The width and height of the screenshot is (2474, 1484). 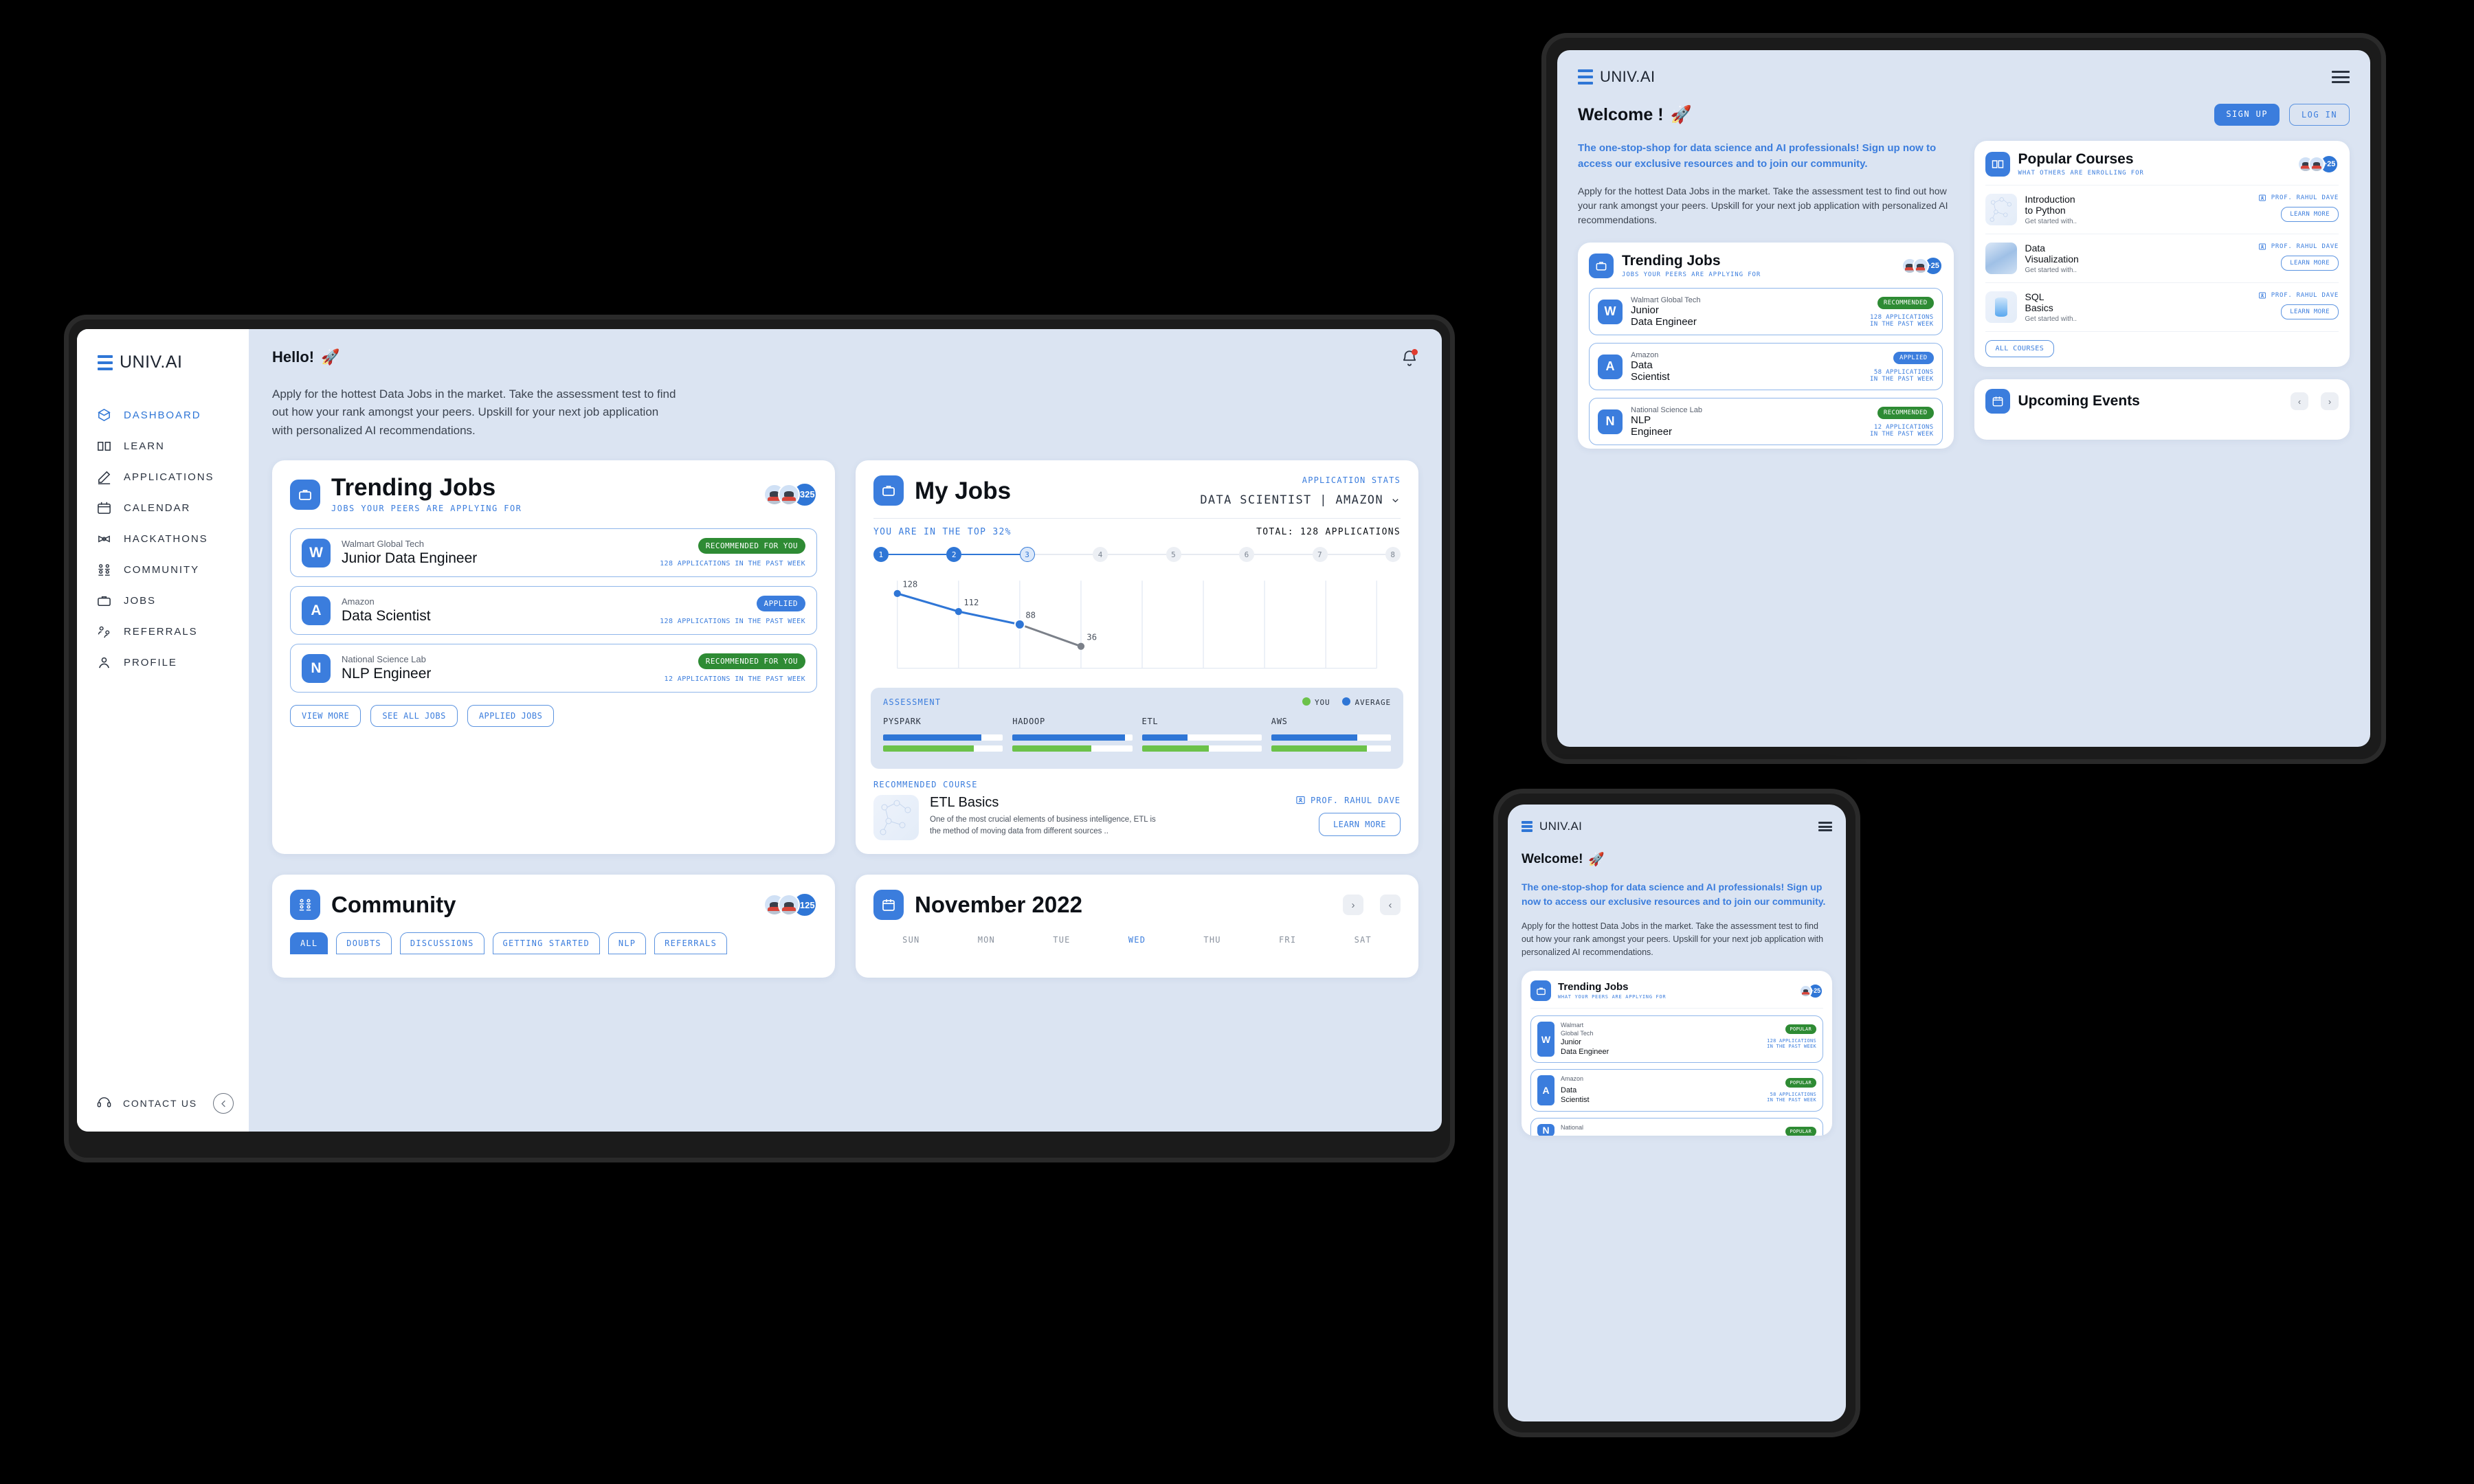 I want to click on sidebar-item-label: DASHBOARD, so click(x=162, y=415).